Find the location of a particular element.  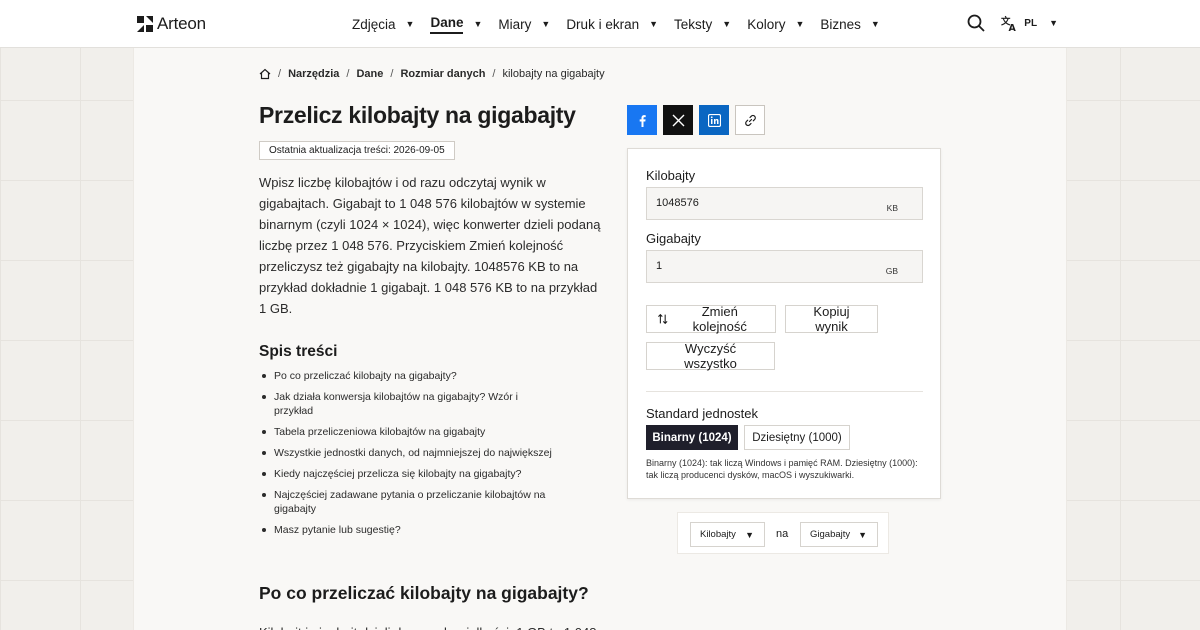

page-title: Przelicz kilobajty na gigabajty is located at coordinates (417, 115).